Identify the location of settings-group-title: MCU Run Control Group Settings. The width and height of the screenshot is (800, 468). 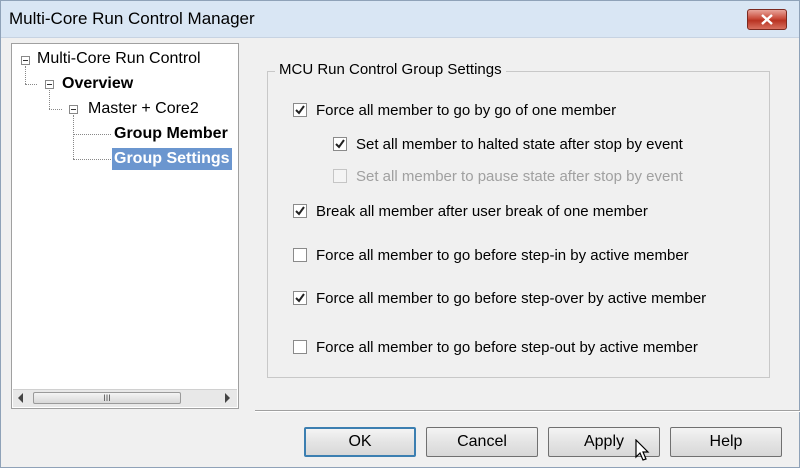
(390, 69).